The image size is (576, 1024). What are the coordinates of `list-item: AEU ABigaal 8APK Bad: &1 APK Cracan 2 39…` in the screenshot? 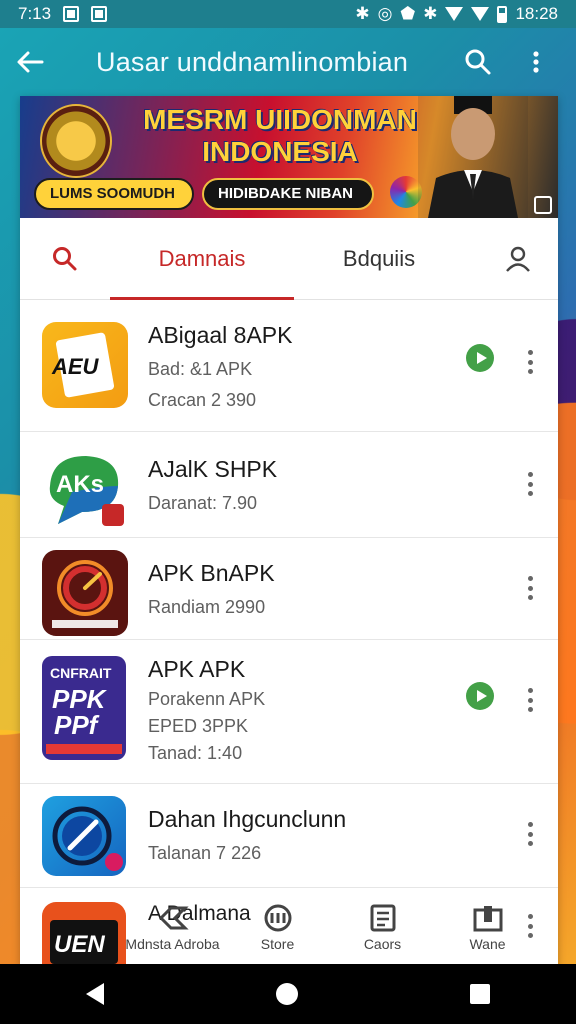 It's located at (289, 366).